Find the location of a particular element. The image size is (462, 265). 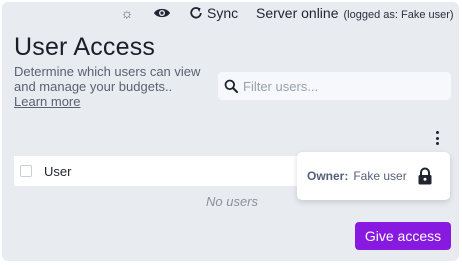

owner-name: Fake user is located at coordinates (380, 176).